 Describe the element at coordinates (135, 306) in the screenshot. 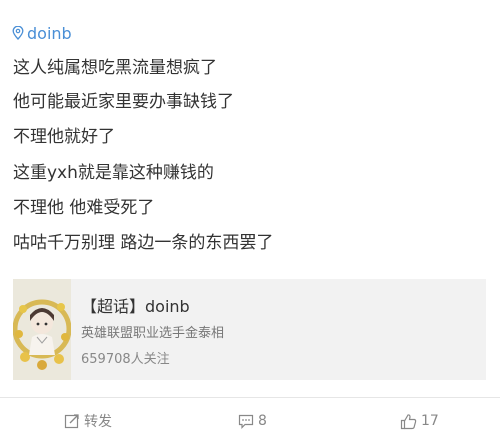

I see `supertopic-title: 【超话】doinb` at that location.